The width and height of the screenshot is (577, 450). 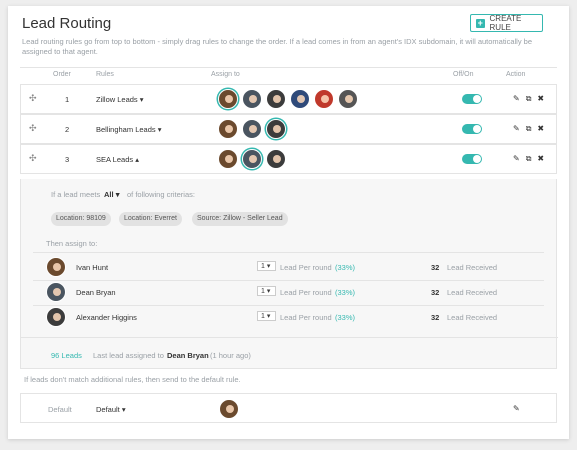 What do you see at coordinates (105, 74) in the screenshot?
I see `col-rules: Rules` at bounding box center [105, 74].